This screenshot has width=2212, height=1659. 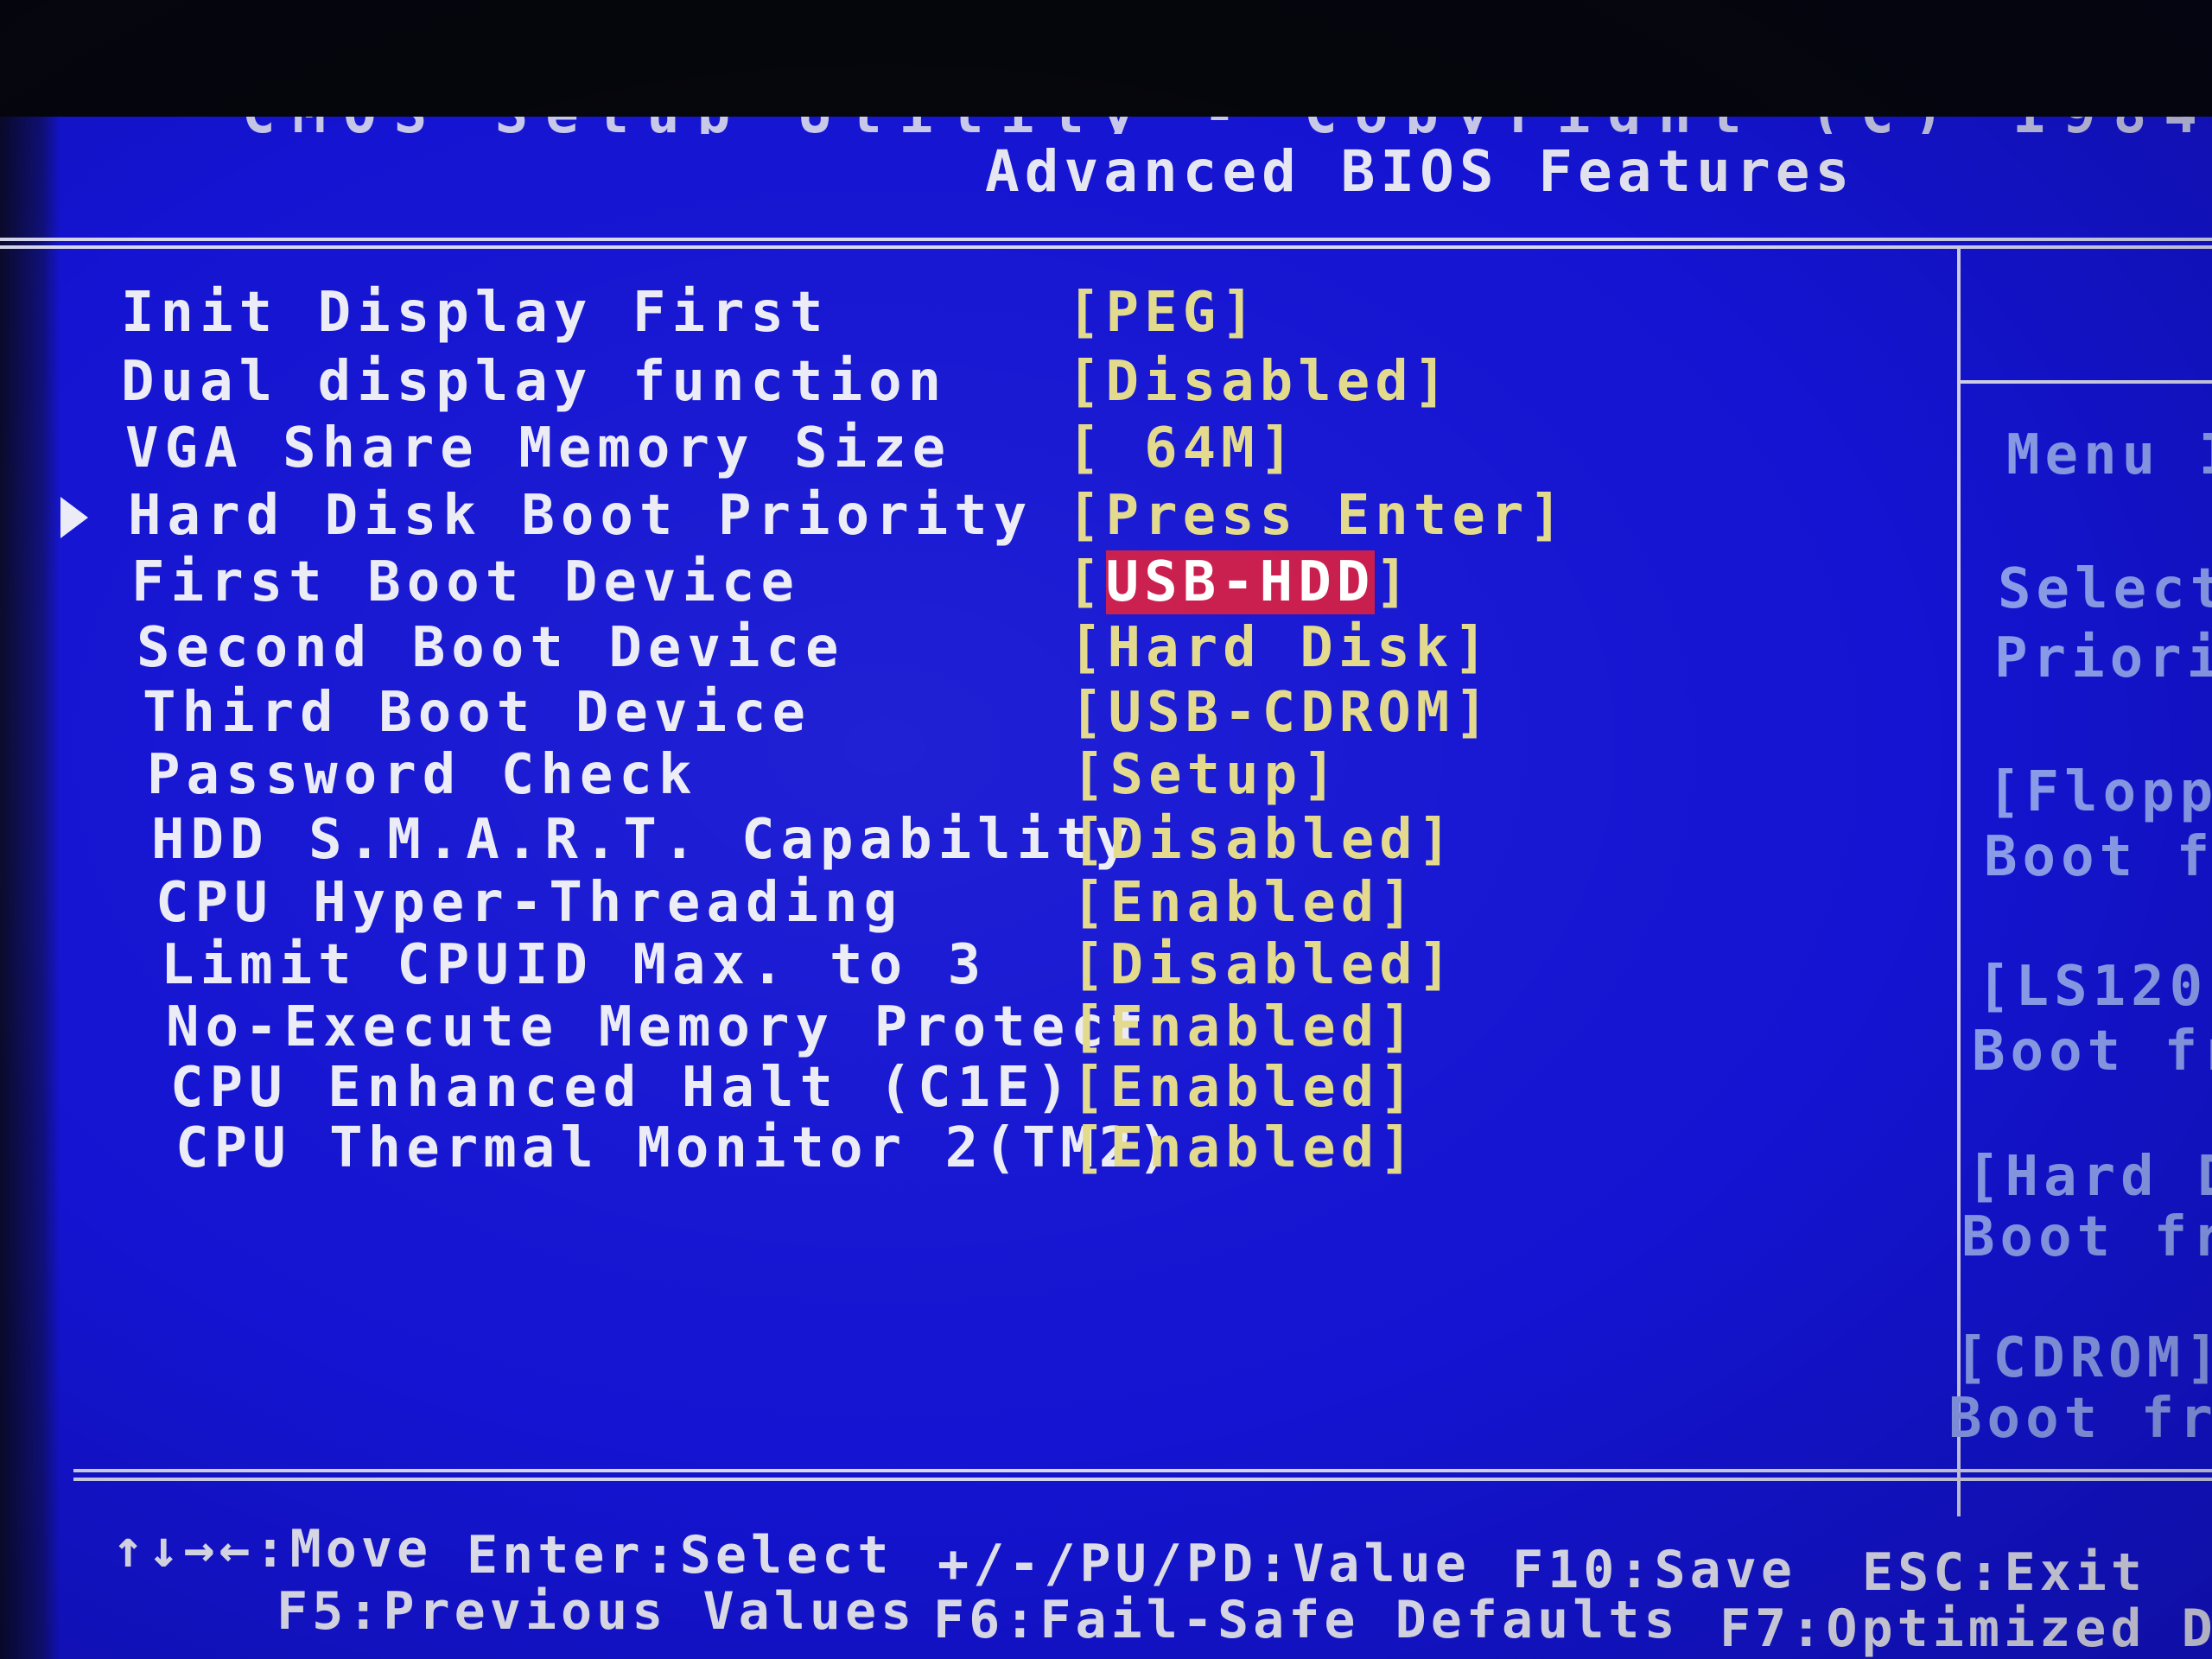 I want to click on setting-value: [Hard Disk], so click(x=1280, y=648).